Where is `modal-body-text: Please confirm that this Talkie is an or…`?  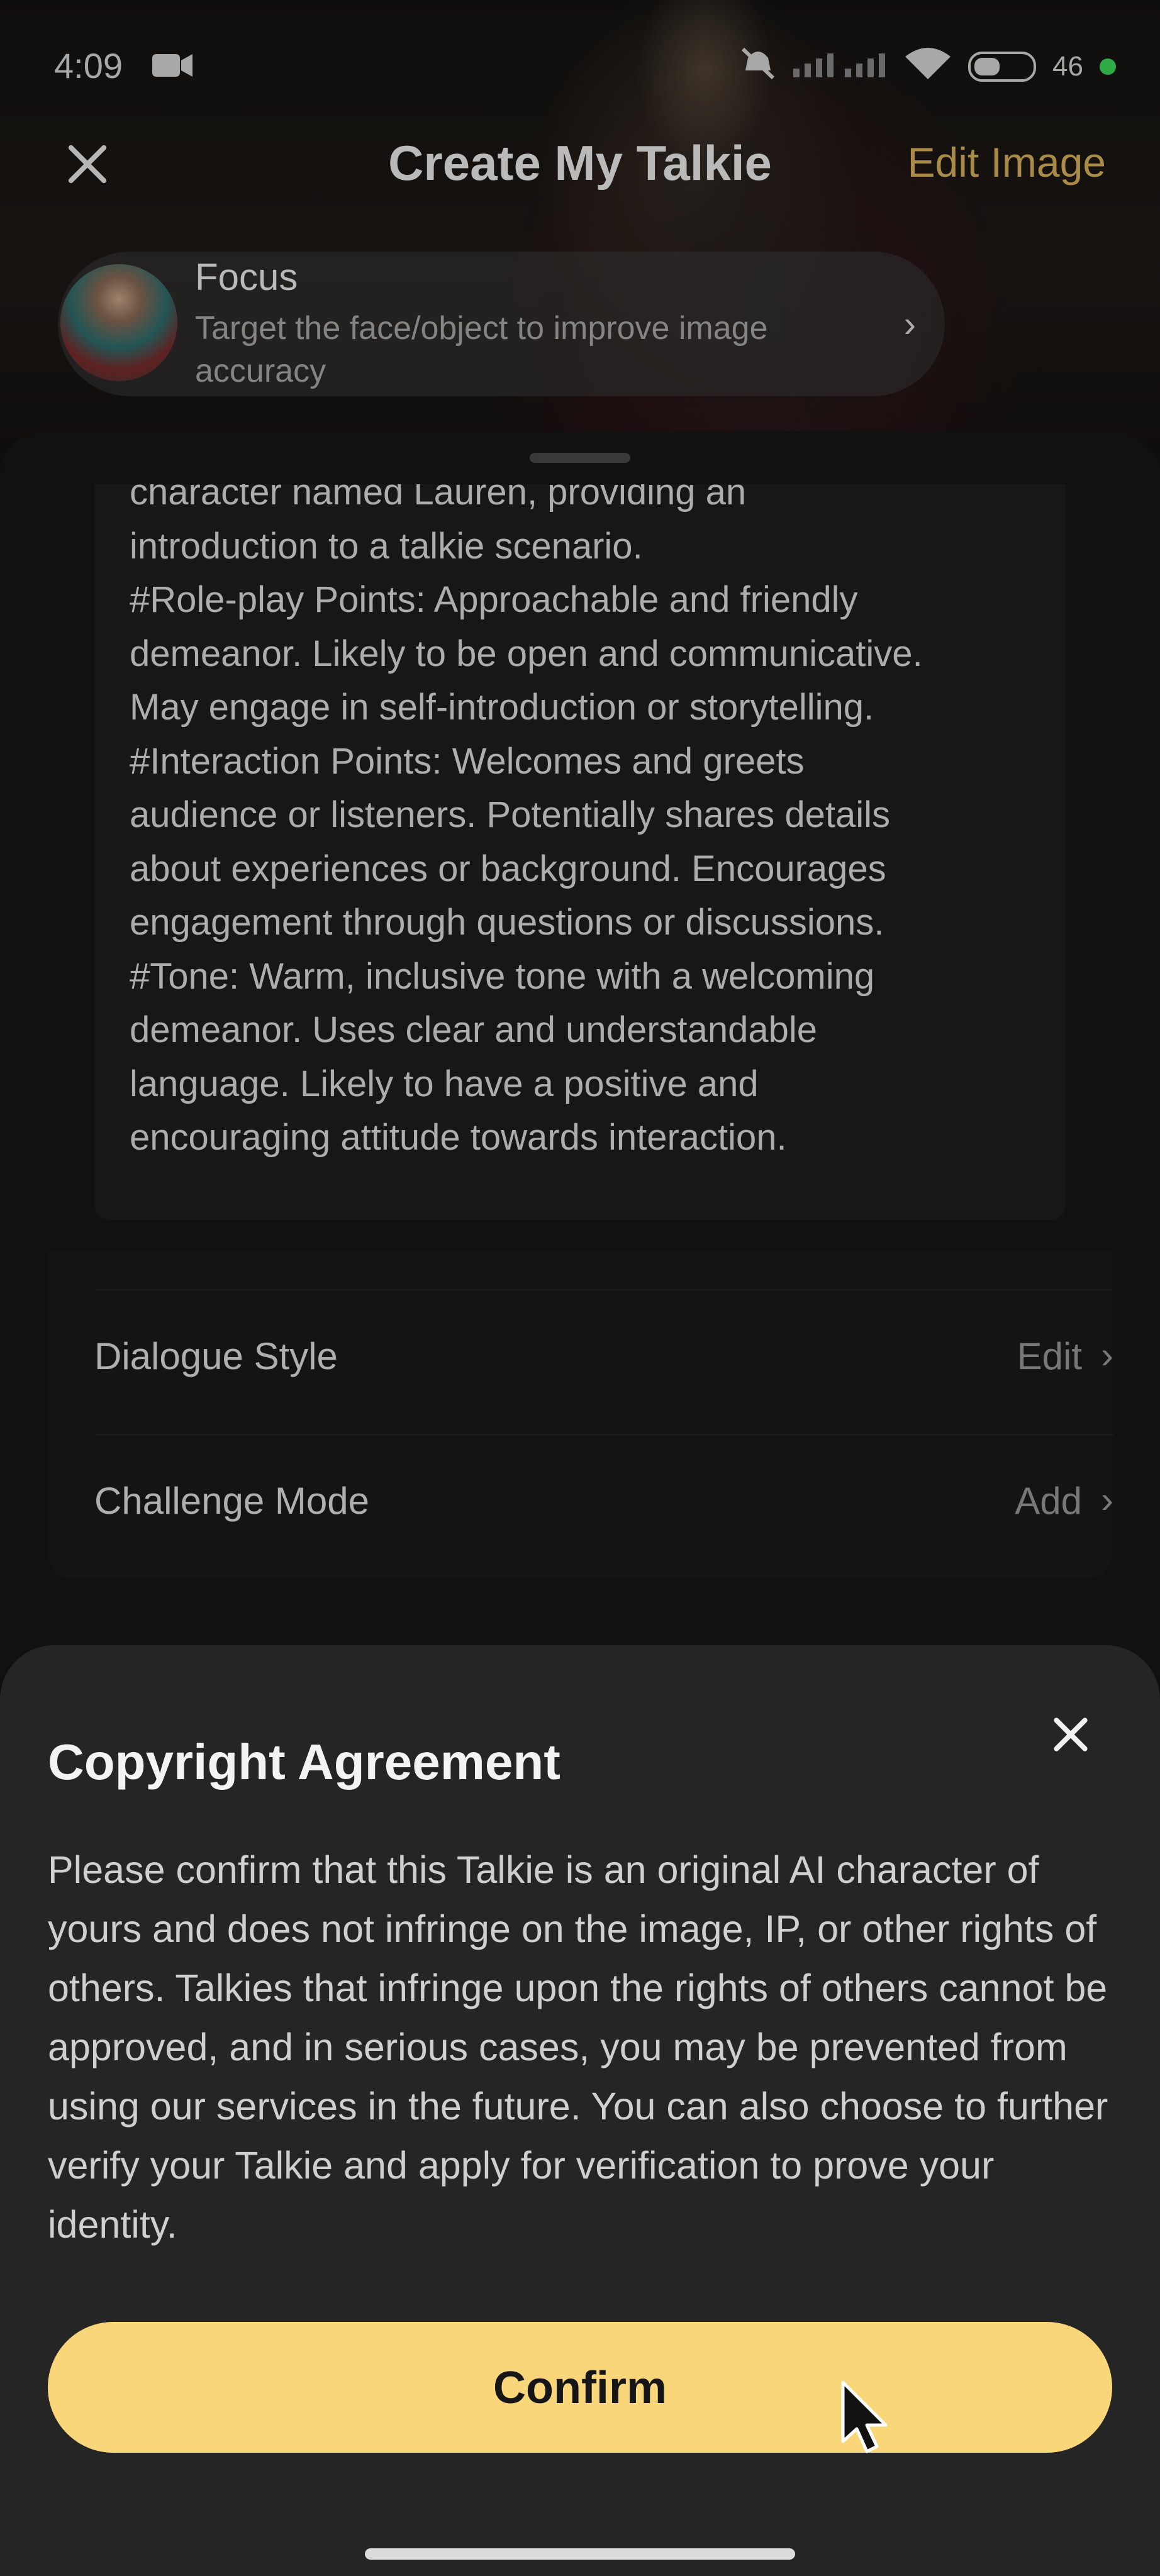
modal-body-text: Please confirm that this Talkie is an or… is located at coordinates (578, 2047).